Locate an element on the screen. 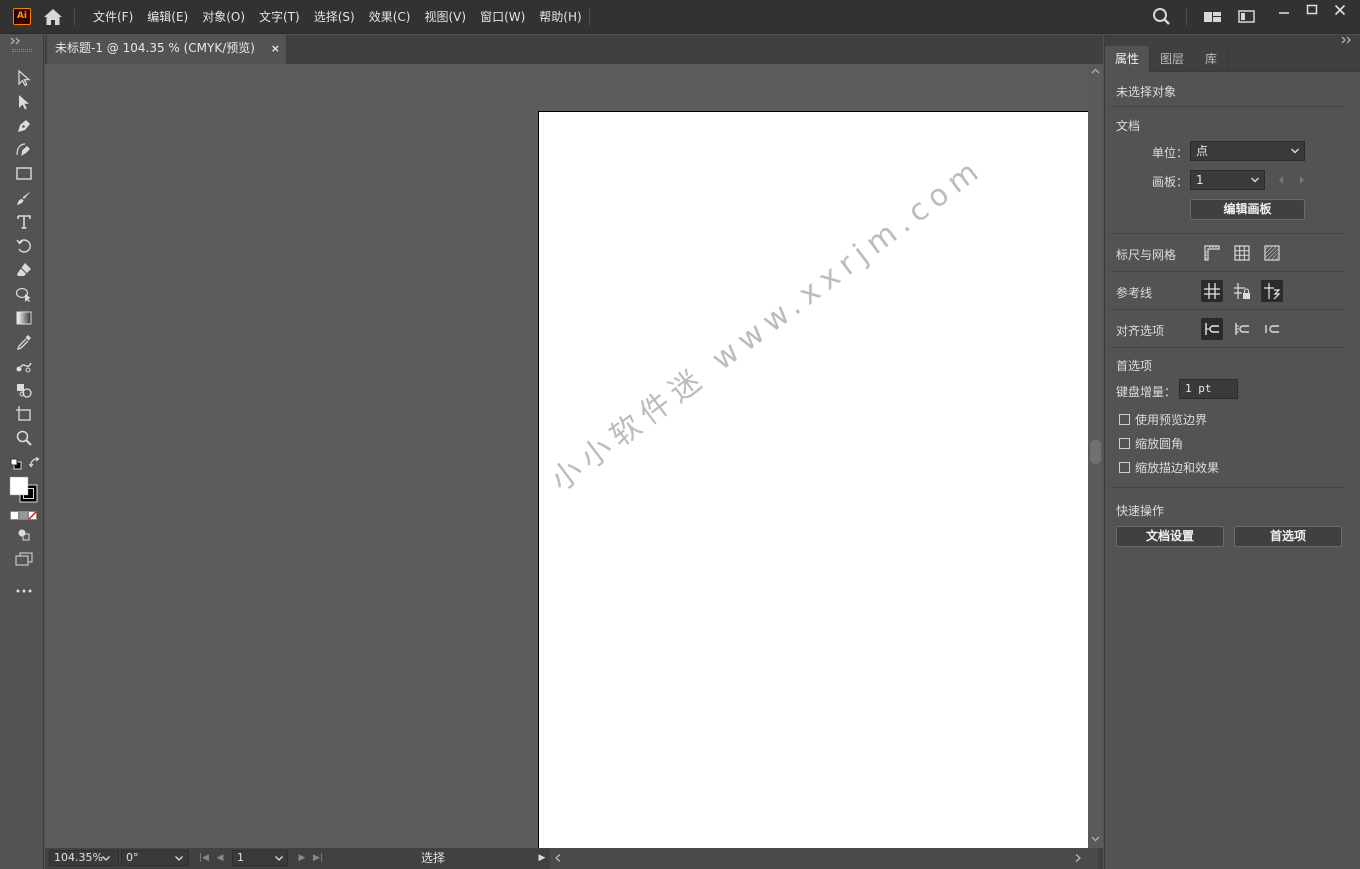 The image size is (1360, 869). menu-edit: 编辑(E) is located at coordinates (167, 17).